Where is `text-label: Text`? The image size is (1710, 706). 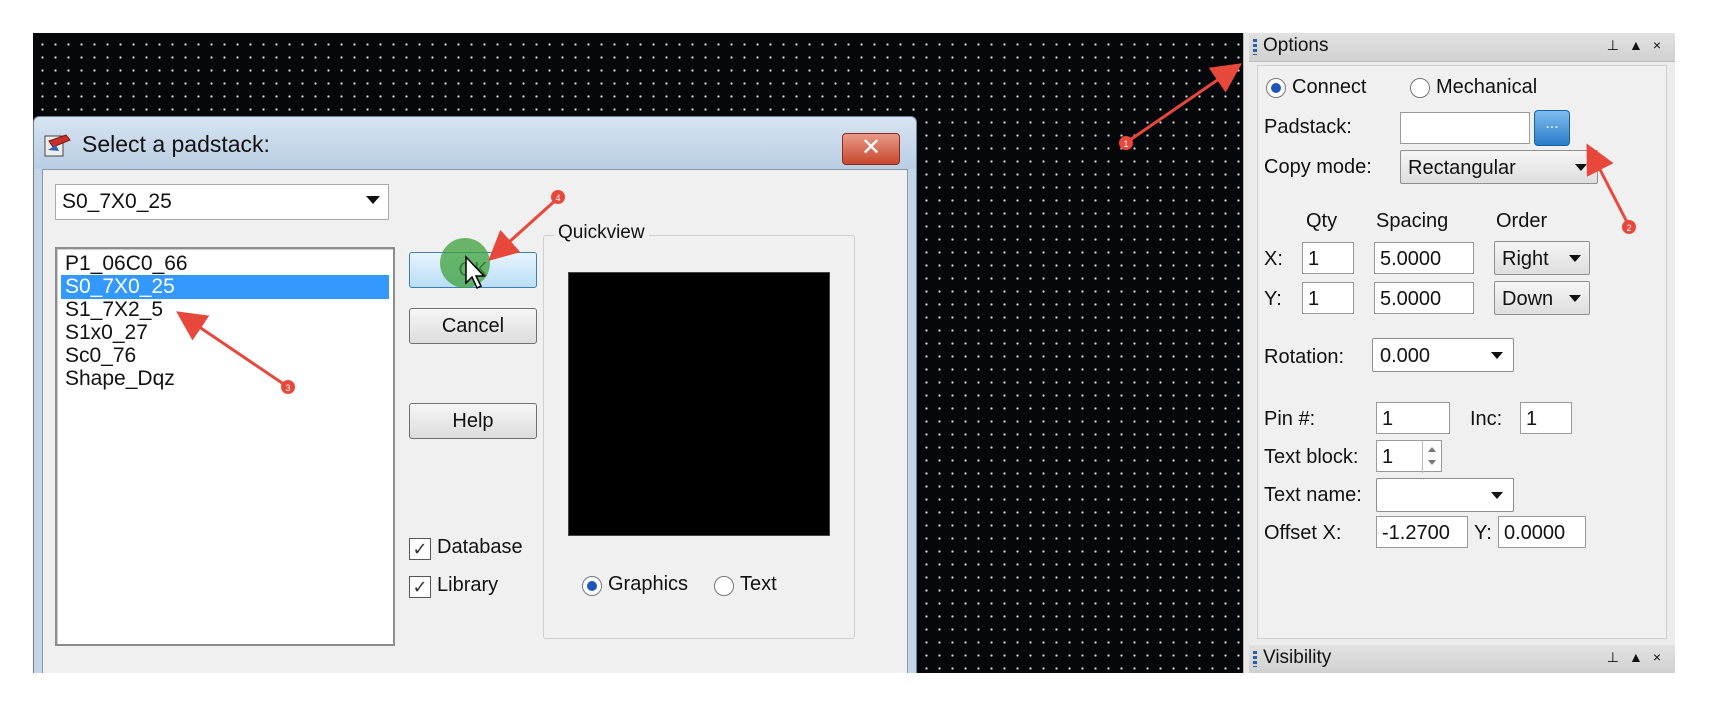 text-label: Text is located at coordinates (758, 584).